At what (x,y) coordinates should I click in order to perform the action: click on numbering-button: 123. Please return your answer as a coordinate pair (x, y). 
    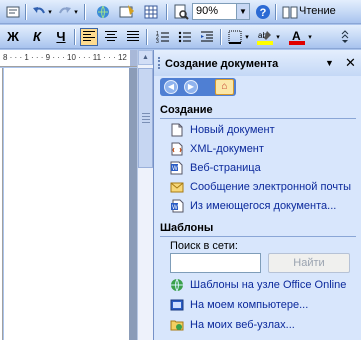
    Looking at the image, I should click on (163, 37).